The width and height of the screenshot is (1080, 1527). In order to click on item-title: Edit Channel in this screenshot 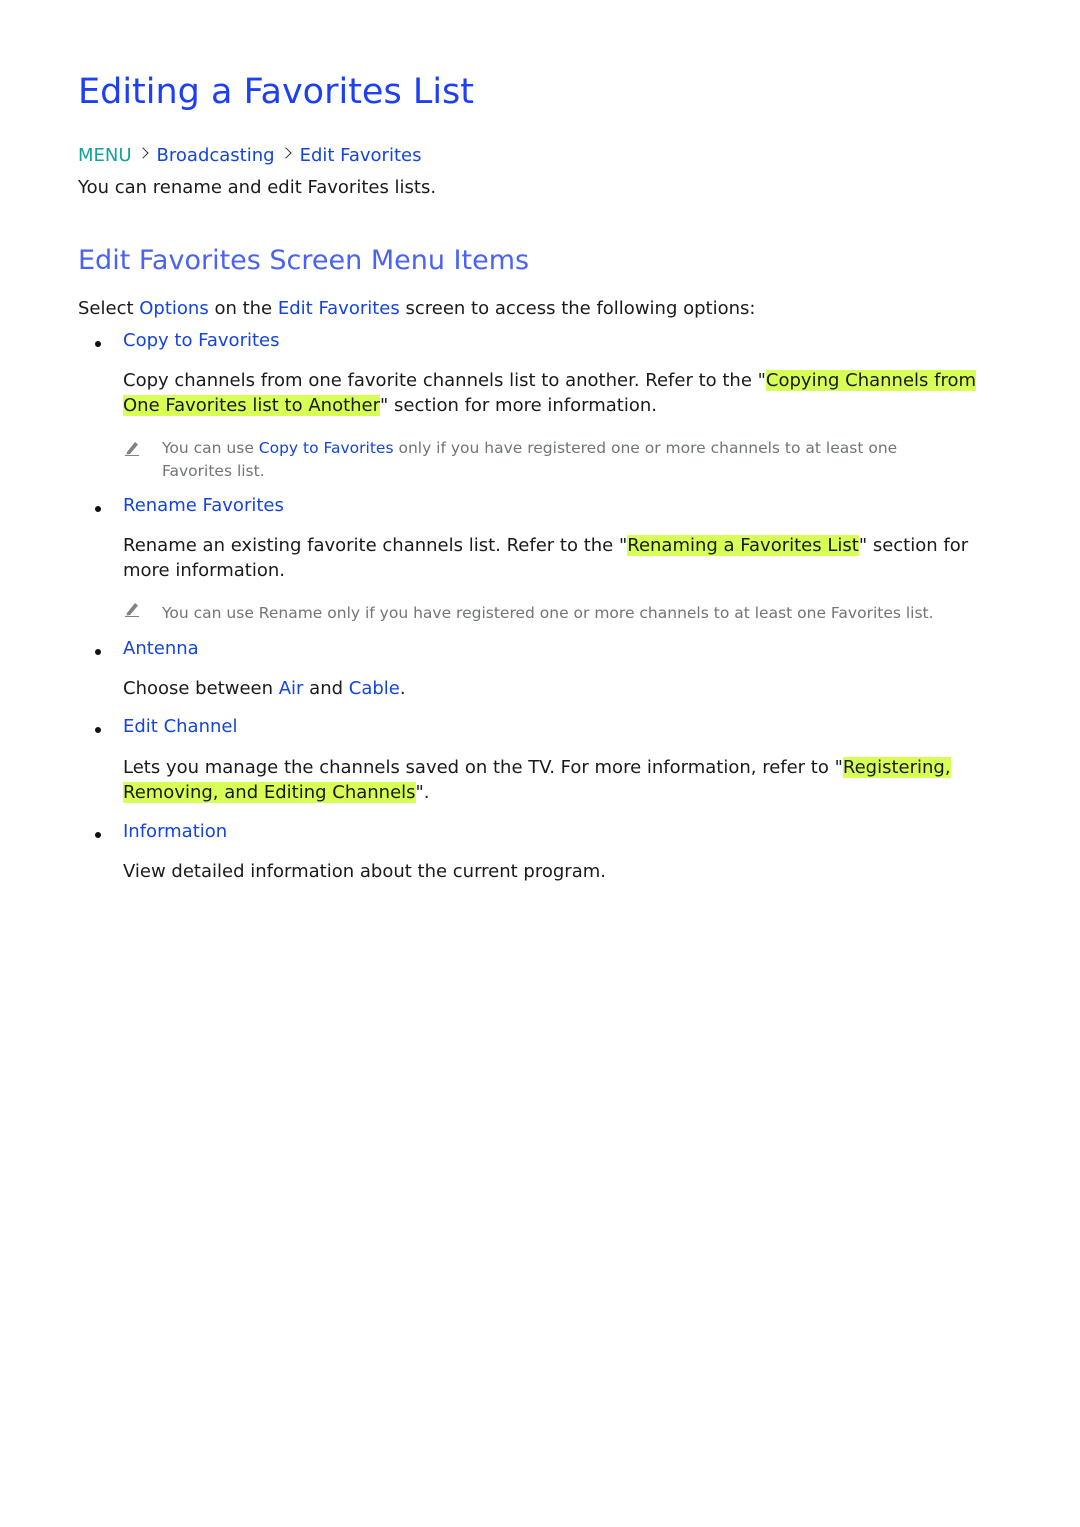, I will do `click(180, 726)`.